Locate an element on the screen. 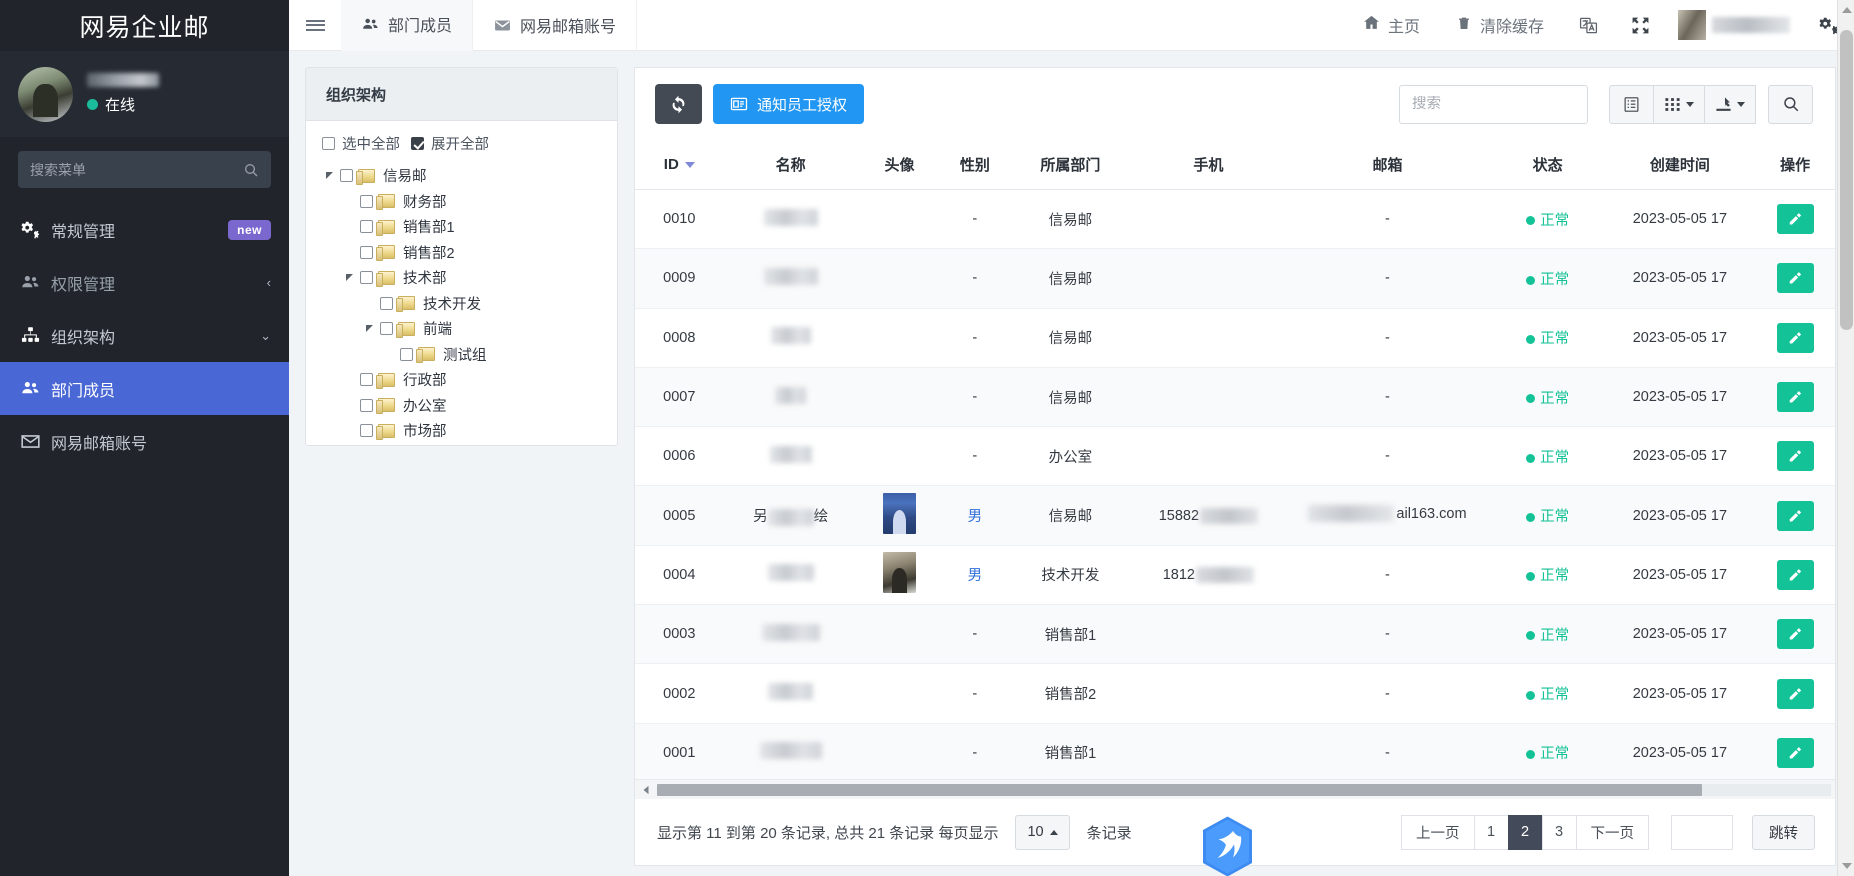 This screenshot has width=1854, height=876. clear-cache-action: 清除缓存 is located at coordinates (1500, 25).